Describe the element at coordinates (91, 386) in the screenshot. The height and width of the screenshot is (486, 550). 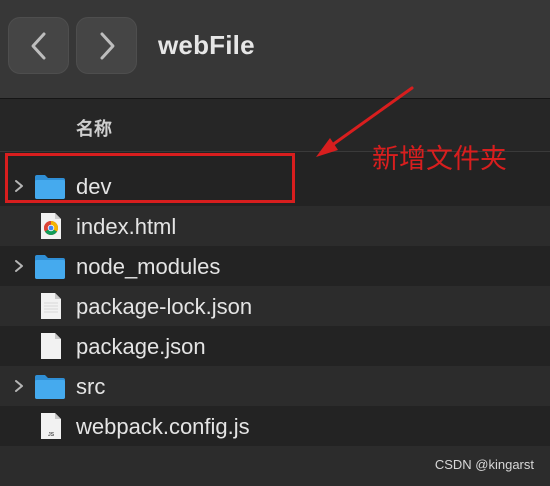
I see `item-label: src` at that location.